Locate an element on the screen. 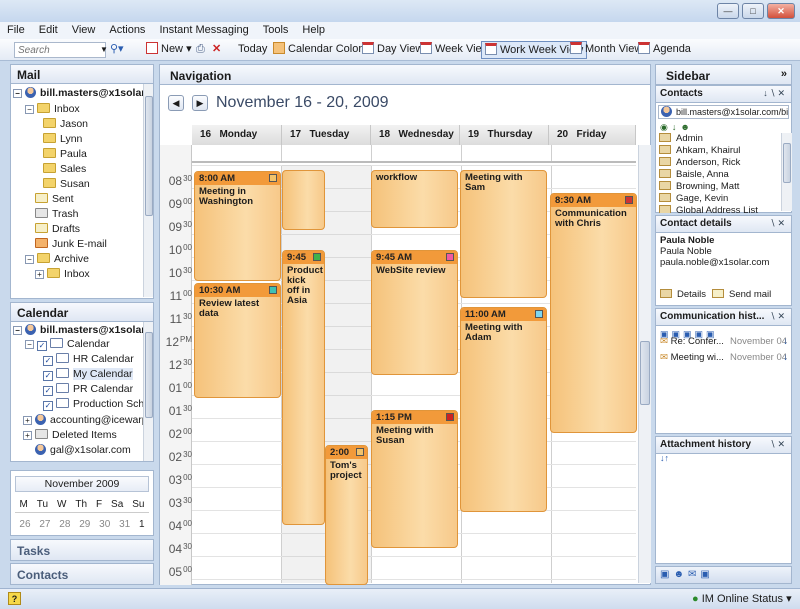  mini-day: 29 is located at coordinates (84, 526).